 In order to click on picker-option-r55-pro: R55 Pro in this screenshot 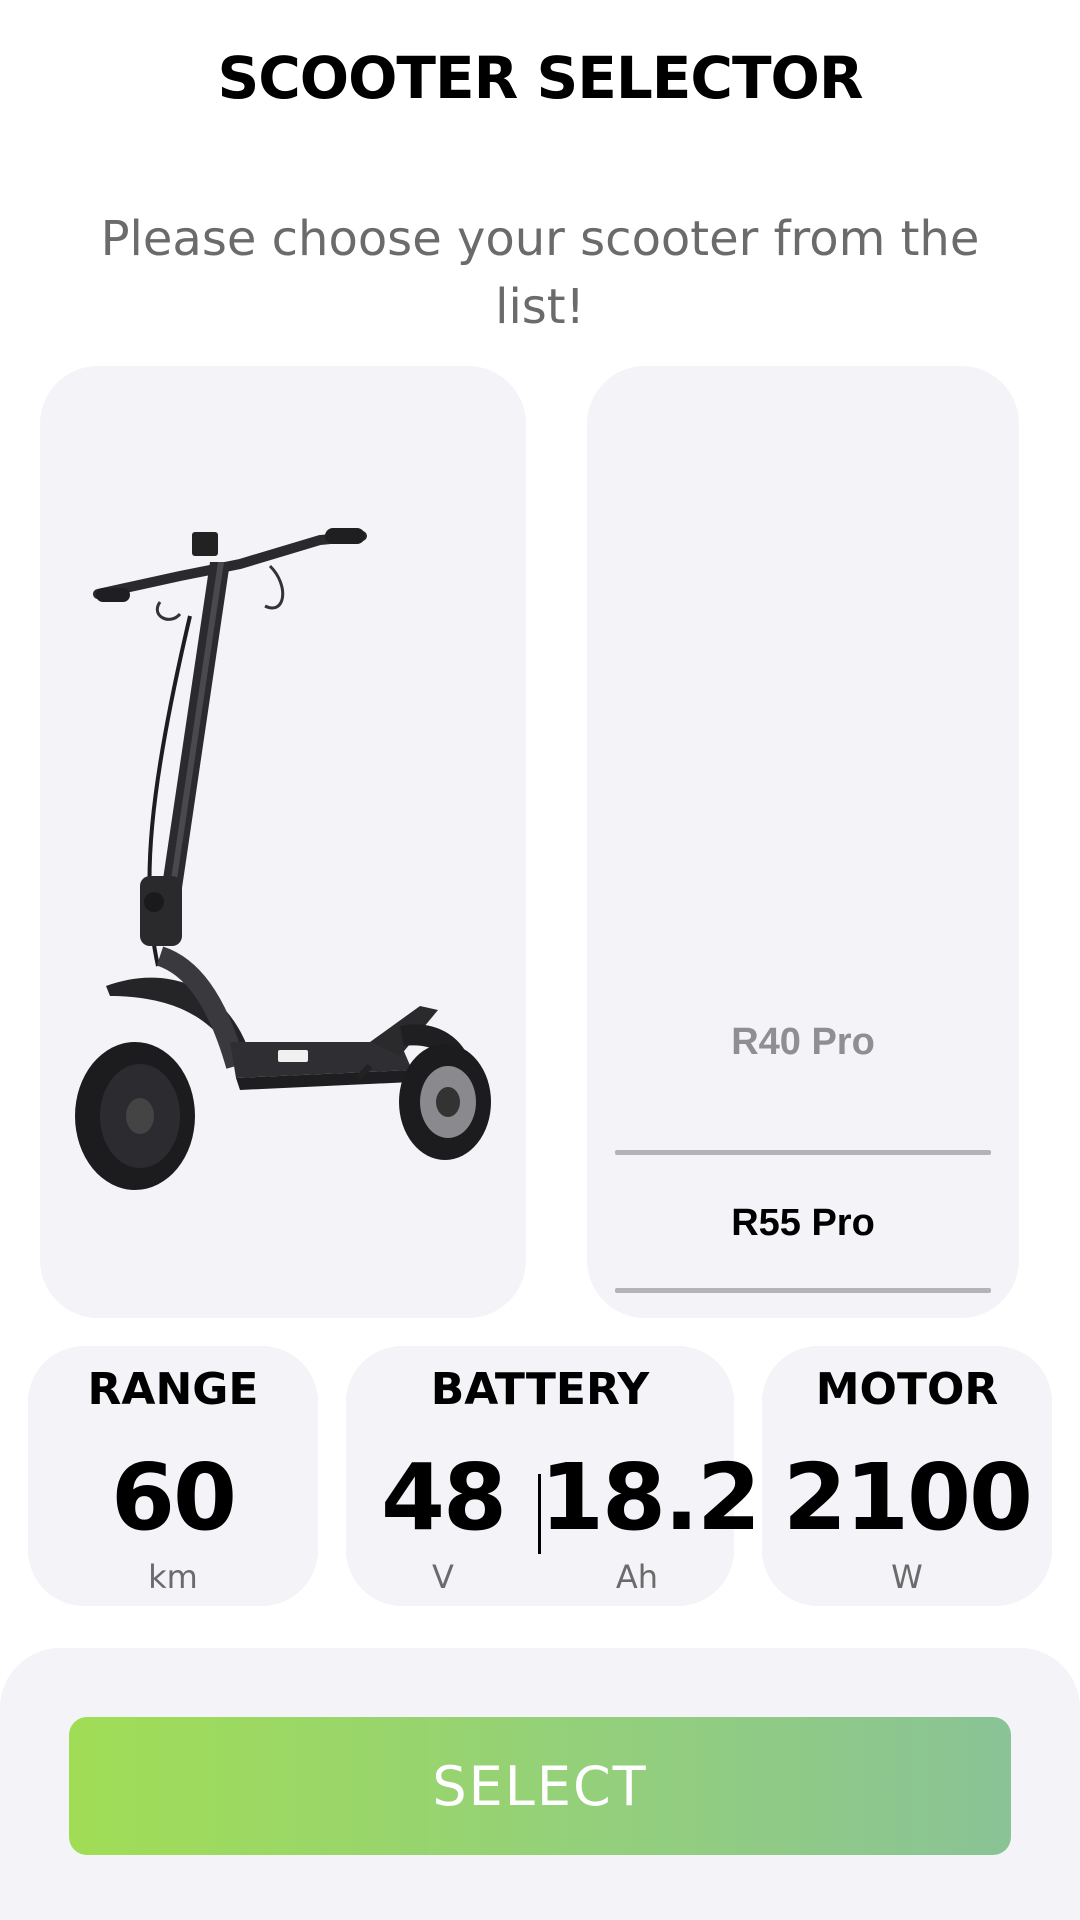, I will do `click(803, 1223)`.